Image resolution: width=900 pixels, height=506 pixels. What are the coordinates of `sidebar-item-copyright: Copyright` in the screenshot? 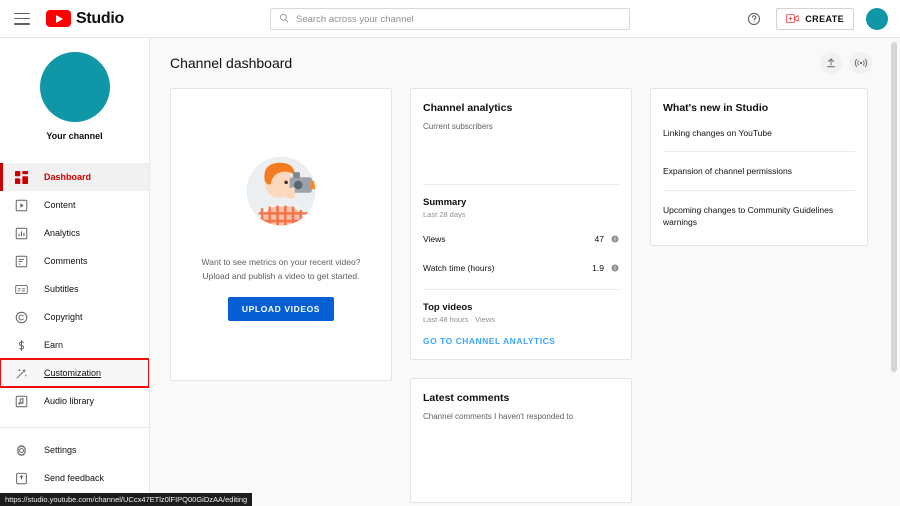 It's located at (74, 317).